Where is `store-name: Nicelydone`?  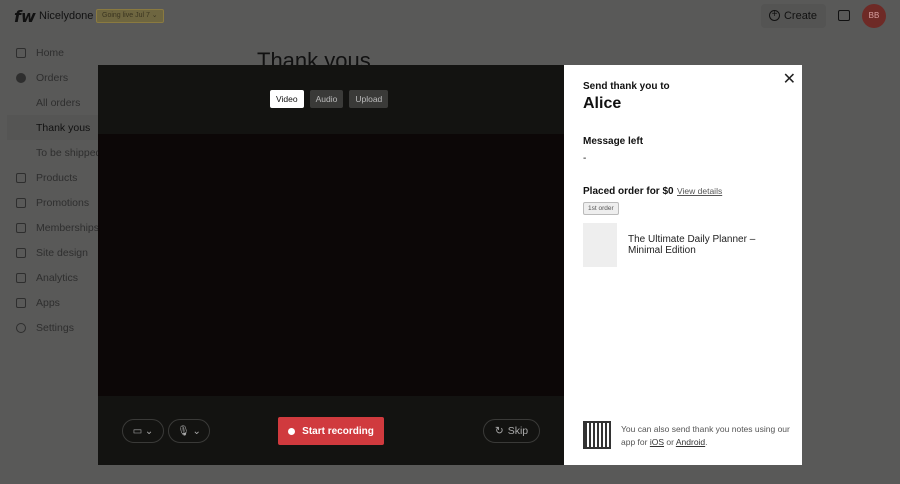 store-name: Nicelydone is located at coordinates (66, 16).